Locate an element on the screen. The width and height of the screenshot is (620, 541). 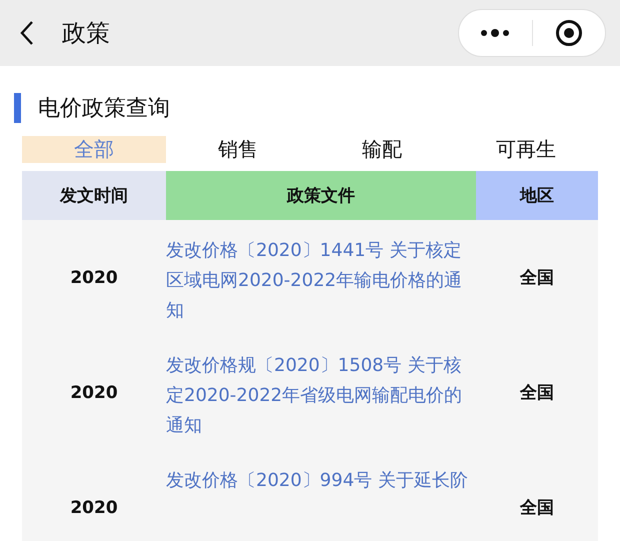
column-header: 发文时间 is located at coordinates (94, 195).